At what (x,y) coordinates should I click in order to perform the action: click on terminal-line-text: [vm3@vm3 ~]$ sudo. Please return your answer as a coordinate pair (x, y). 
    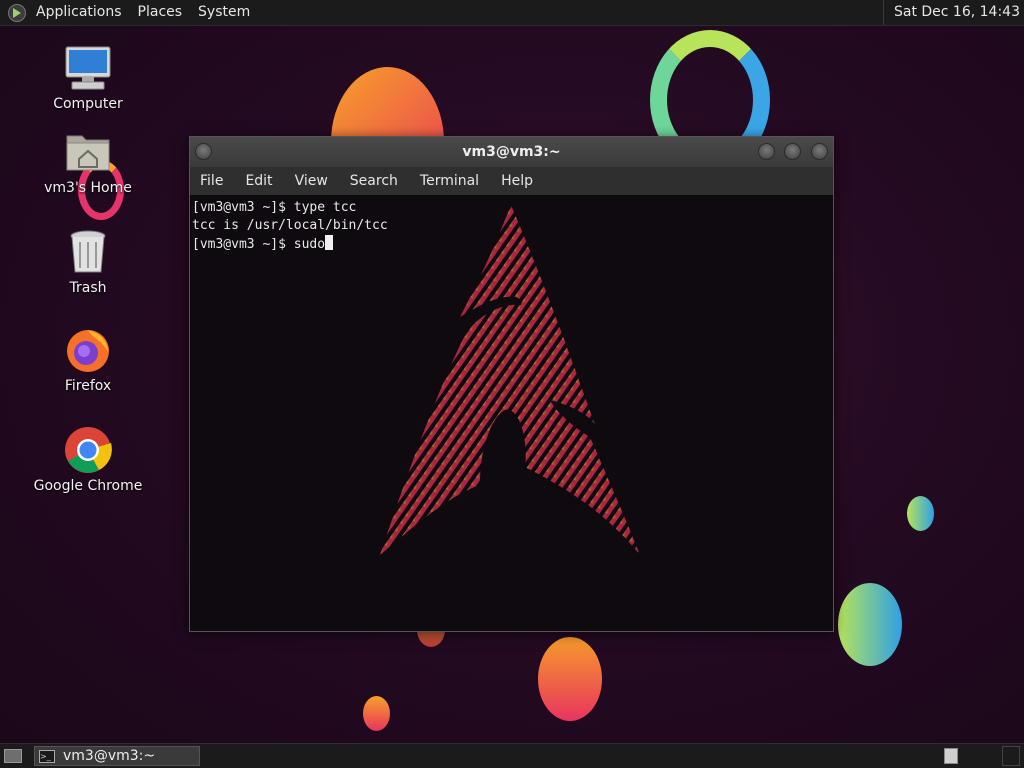
    Looking at the image, I should click on (259, 244).